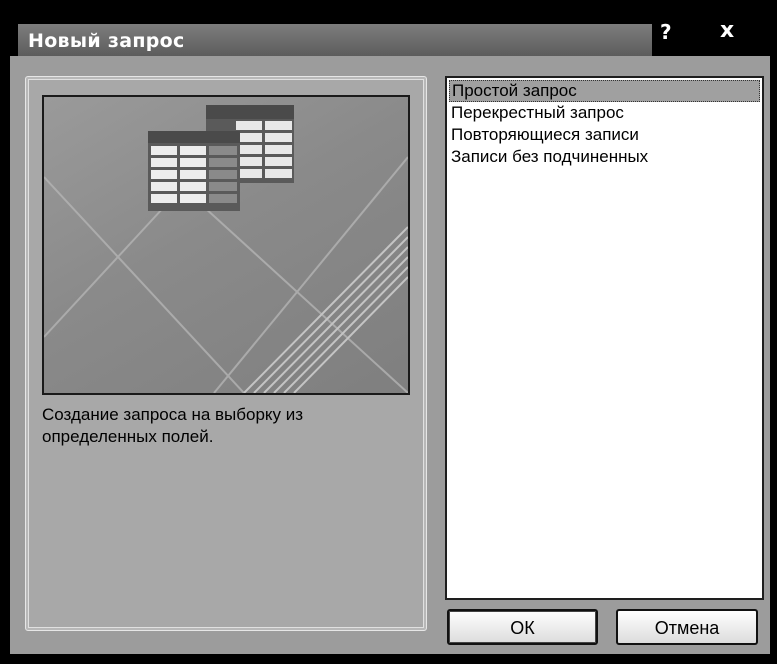 This screenshot has width=777, height=664. Describe the element at coordinates (687, 627) in the screenshot. I see `cancel-button: Отмена` at that location.